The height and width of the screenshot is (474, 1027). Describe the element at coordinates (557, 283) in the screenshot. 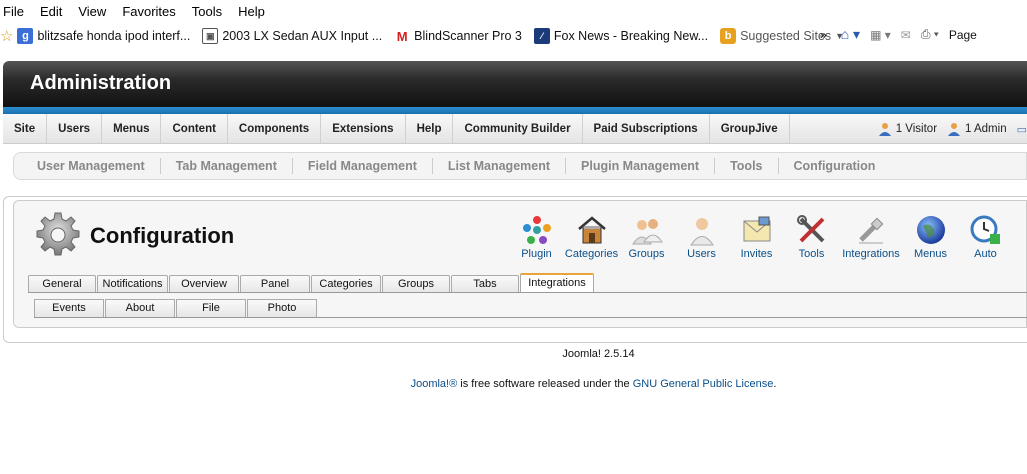

I see `tab-integrations: Integrations` at that location.